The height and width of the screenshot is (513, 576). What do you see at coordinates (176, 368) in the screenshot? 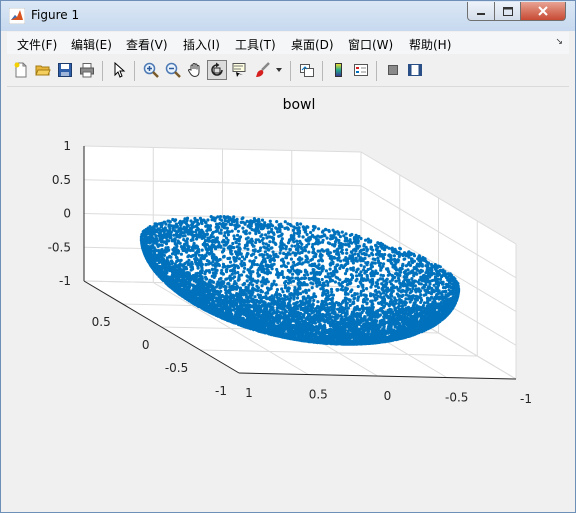
I see `y-tick-label: -0.5` at bounding box center [176, 368].